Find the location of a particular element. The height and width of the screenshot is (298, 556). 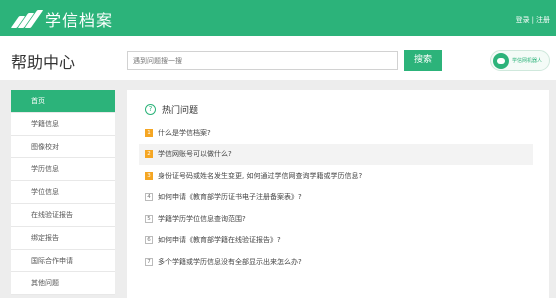

list-item: 6 如何申请《教育部学籍在线验证报告》? is located at coordinates (336, 241).